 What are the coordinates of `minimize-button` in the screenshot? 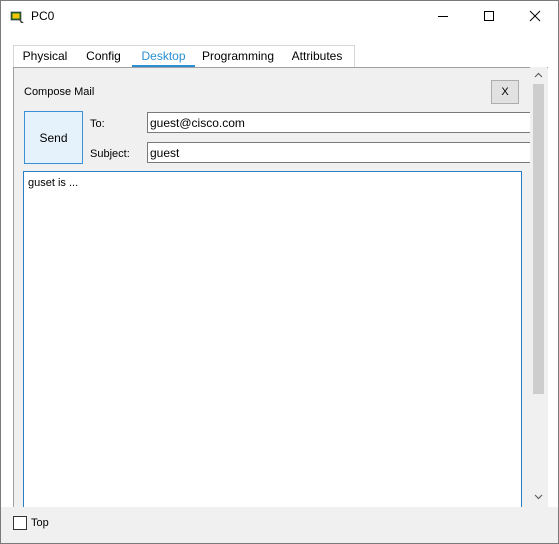 It's located at (443, 16).